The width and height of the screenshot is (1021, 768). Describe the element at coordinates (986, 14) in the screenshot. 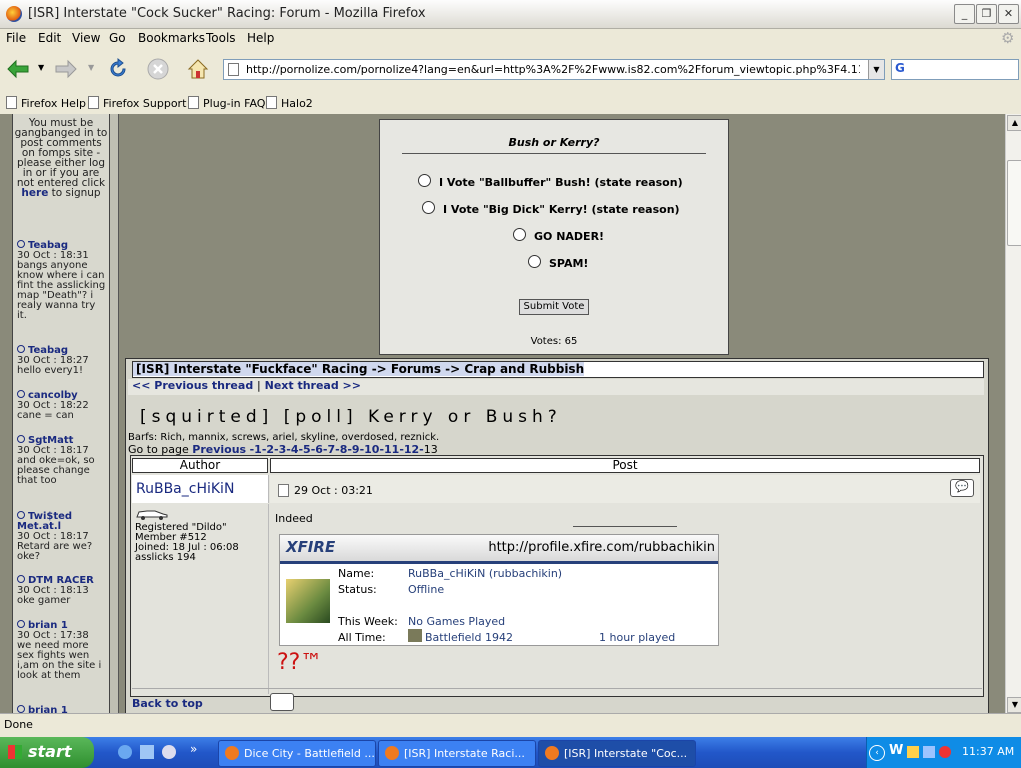

I see `maximize-button: ❐` at that location.